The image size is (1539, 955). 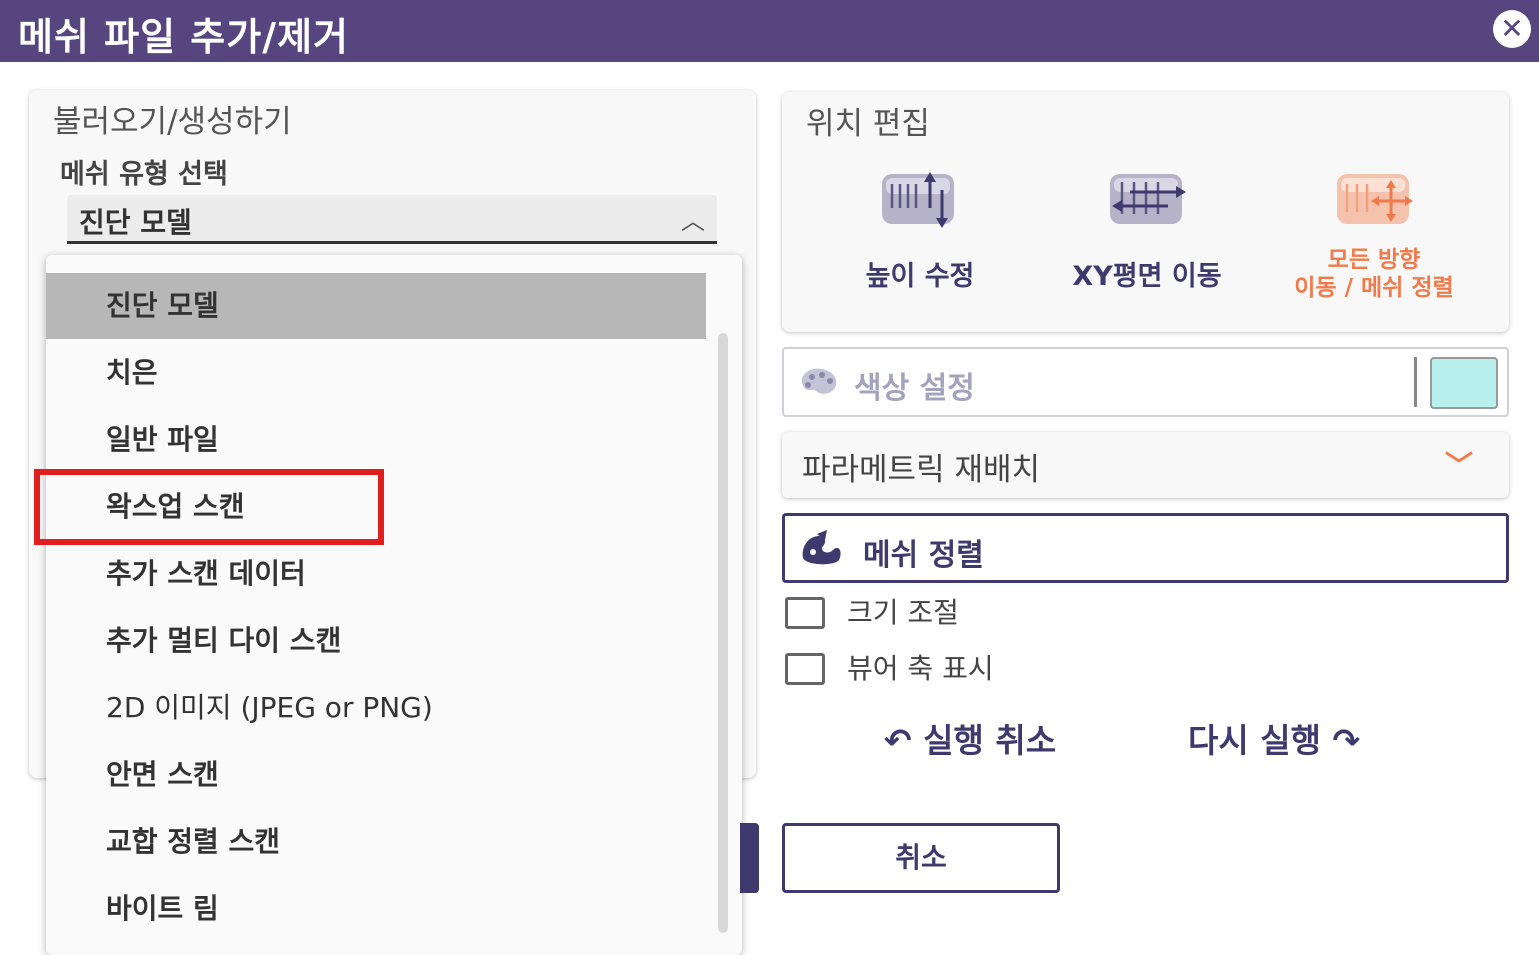 What do you see at coordinates (769, 31) in the screenshot?
I see `dialog-titlebar: 메쉬 파일 추가/제거 ✕` at bounding box center [769, 31].